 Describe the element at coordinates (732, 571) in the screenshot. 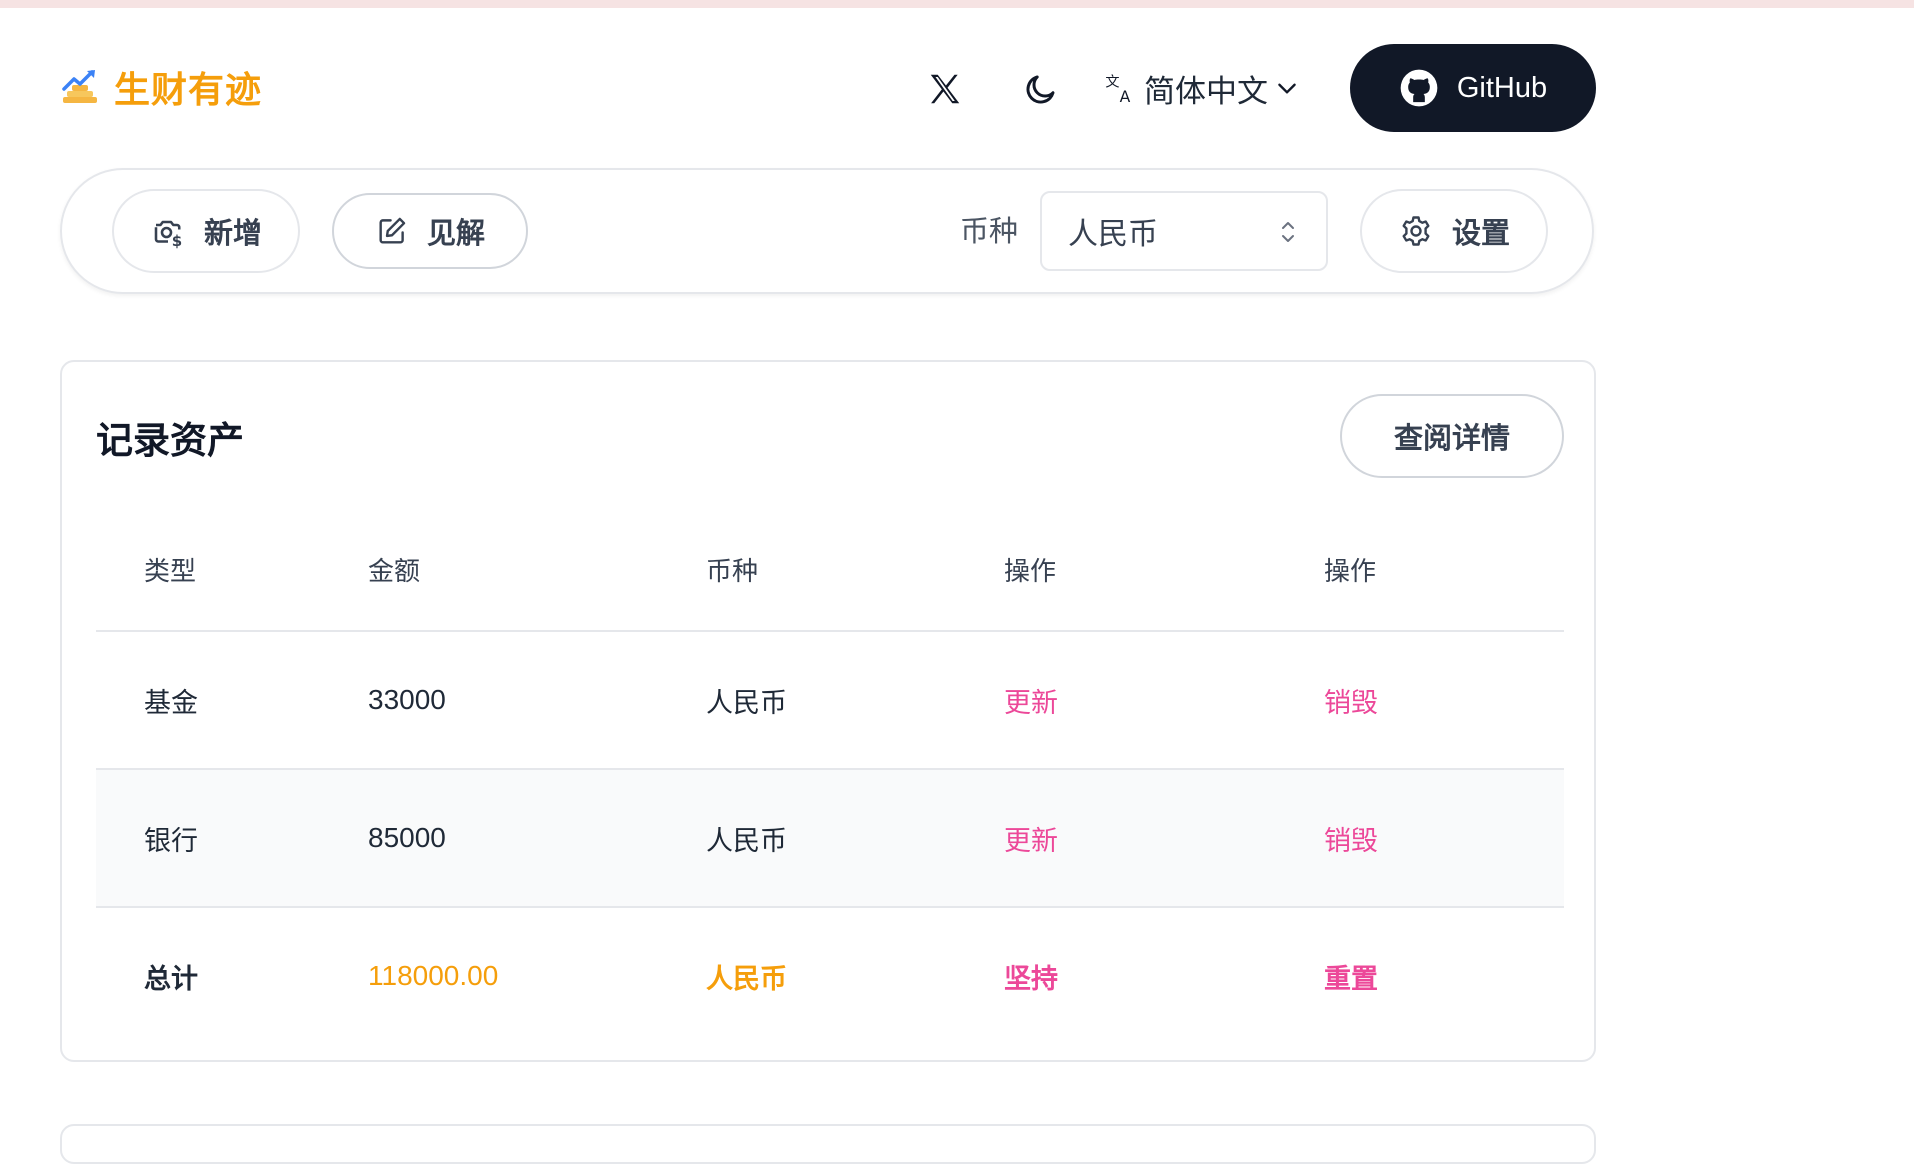

I see `column-header: 币种` at that location.